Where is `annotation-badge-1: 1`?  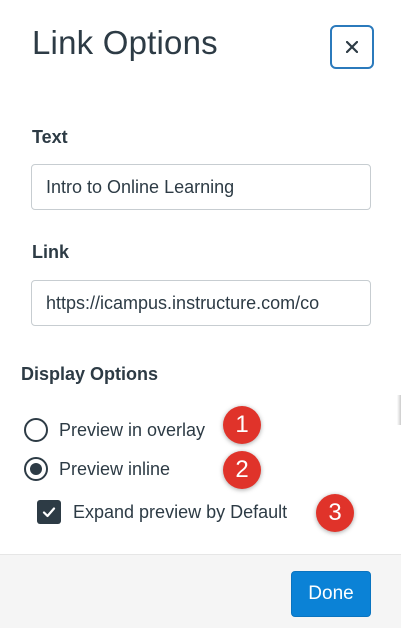 annotation-badge-1: 1 is located at coordinates (242, 425).